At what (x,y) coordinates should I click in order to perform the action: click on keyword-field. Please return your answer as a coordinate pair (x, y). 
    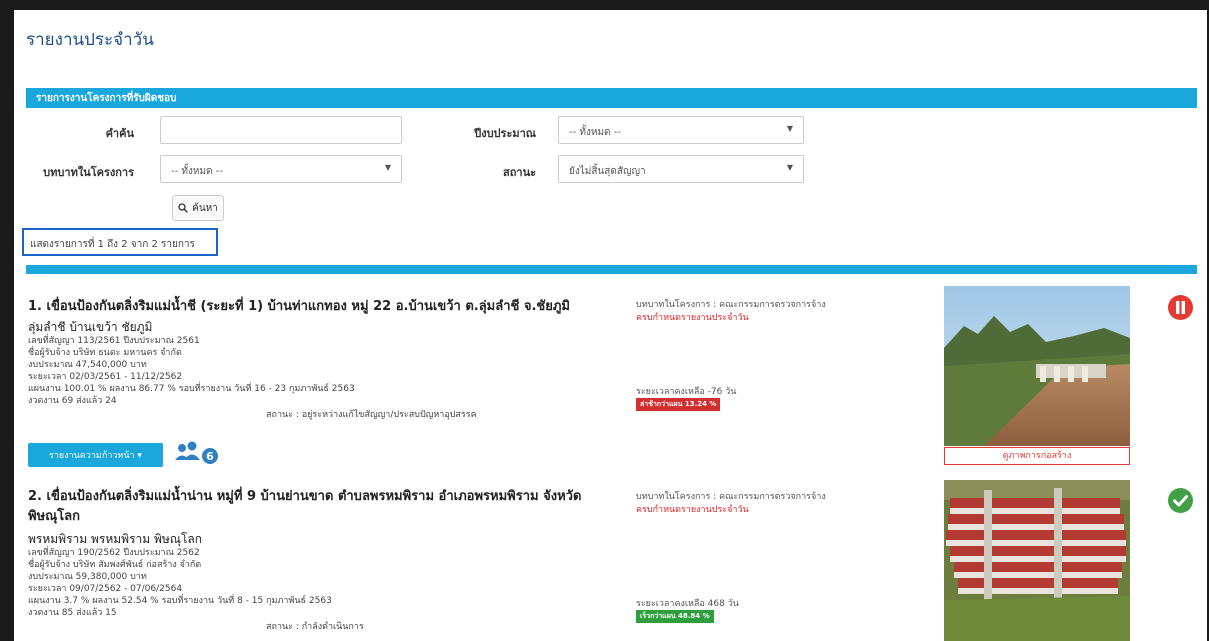
    Looking at the image, I should click on (281, 130).